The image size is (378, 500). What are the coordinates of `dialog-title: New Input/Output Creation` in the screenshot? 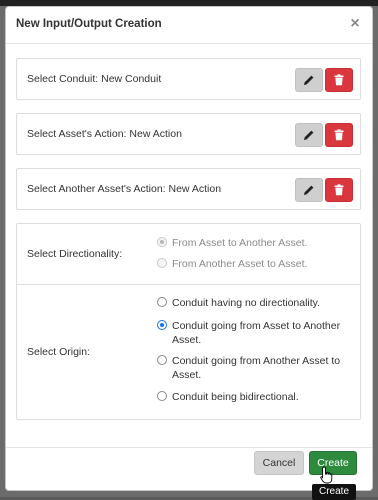 It's located at (89, 24).